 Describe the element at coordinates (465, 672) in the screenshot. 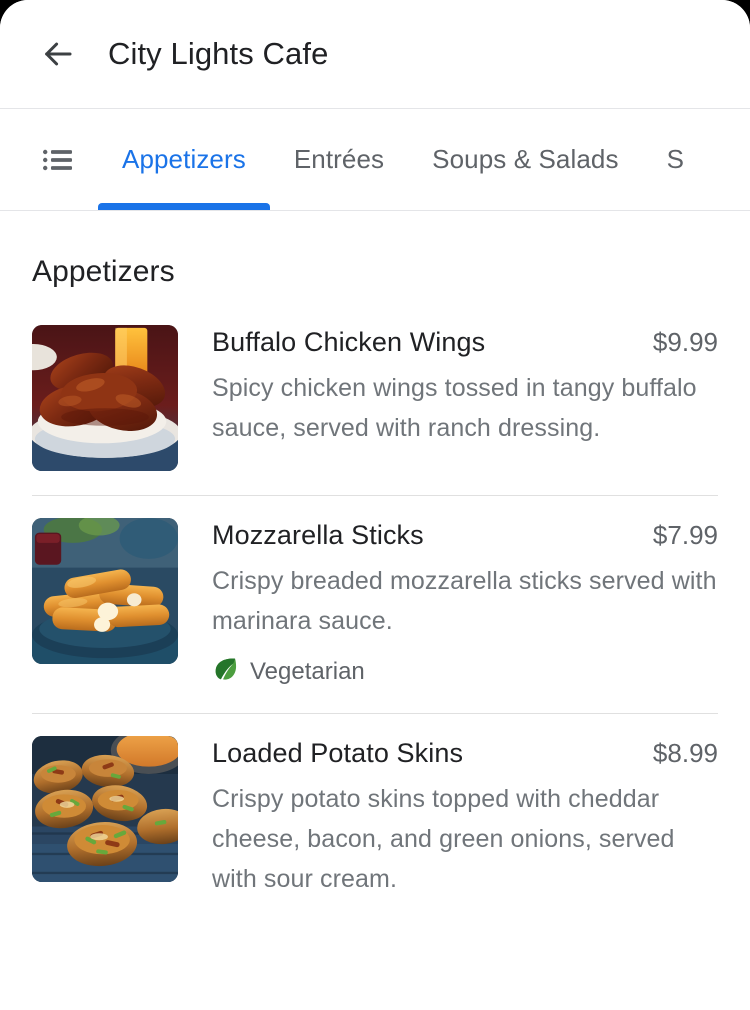

I see `menu-item-tags: Vegetarian` at that location.